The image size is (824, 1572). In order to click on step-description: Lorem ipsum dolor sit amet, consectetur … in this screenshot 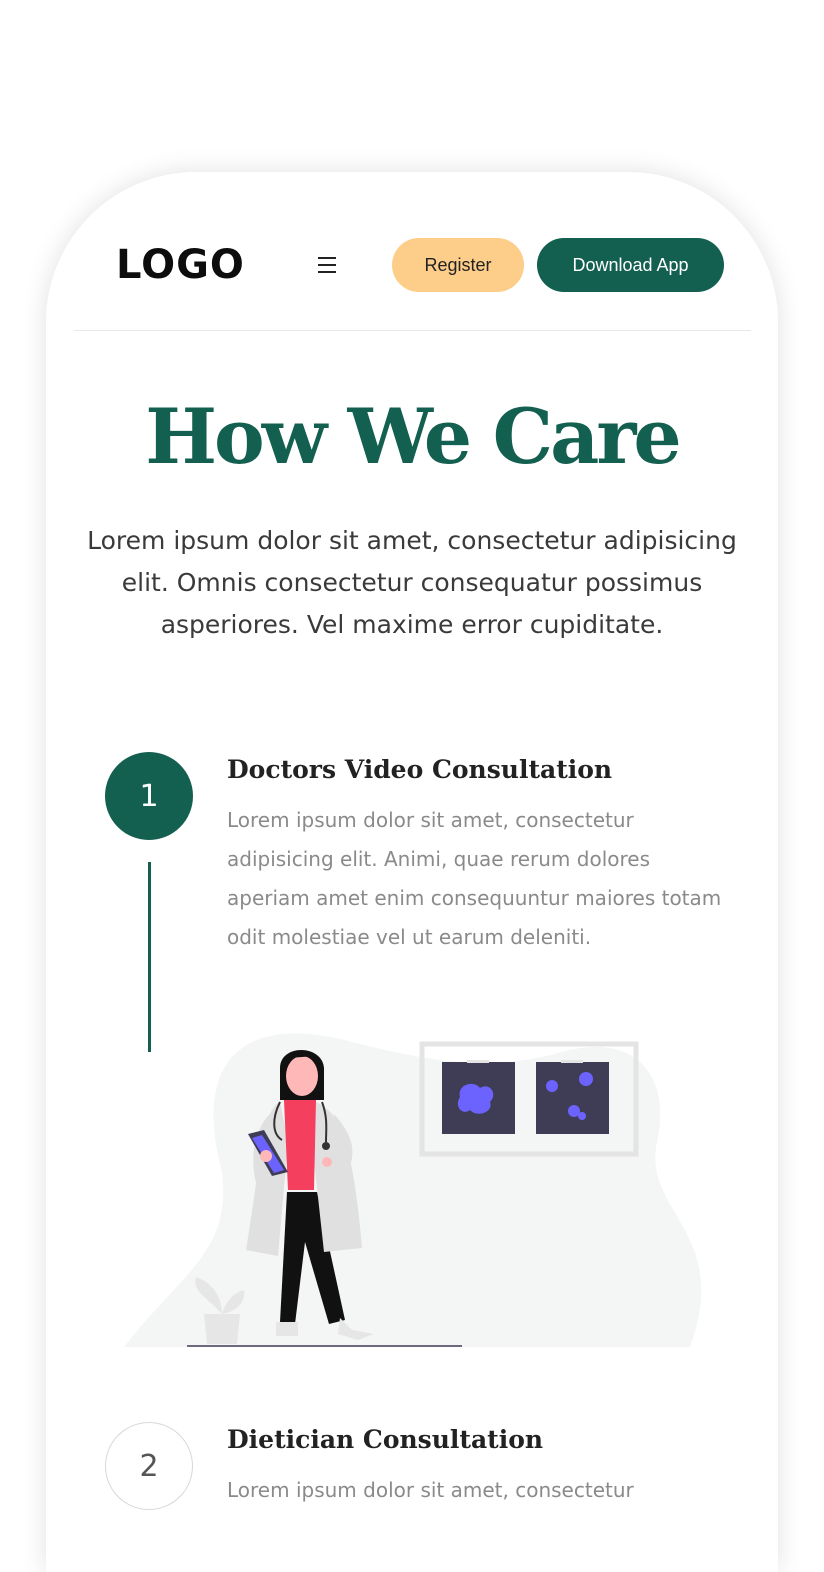, I will do `click(474, 878)`.